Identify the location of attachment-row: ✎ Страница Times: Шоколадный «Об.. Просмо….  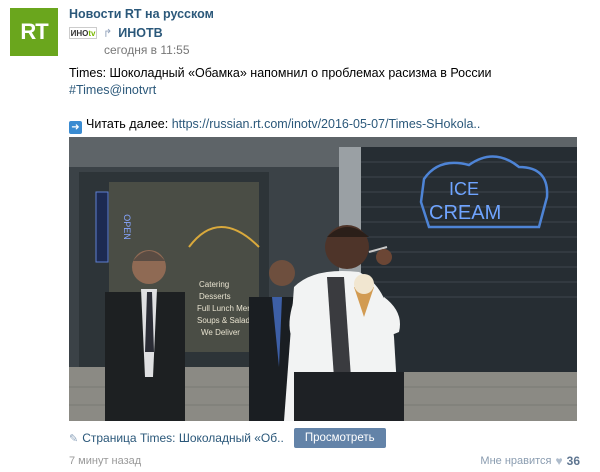
(227, 438).